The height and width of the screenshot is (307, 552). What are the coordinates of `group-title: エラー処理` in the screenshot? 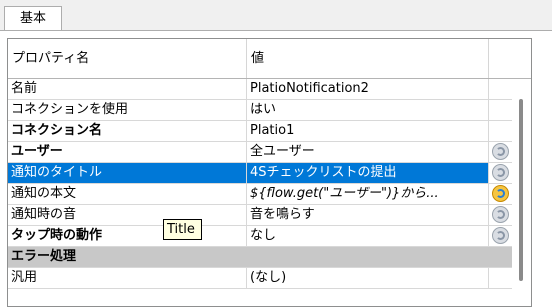 It's located at (44, 256).